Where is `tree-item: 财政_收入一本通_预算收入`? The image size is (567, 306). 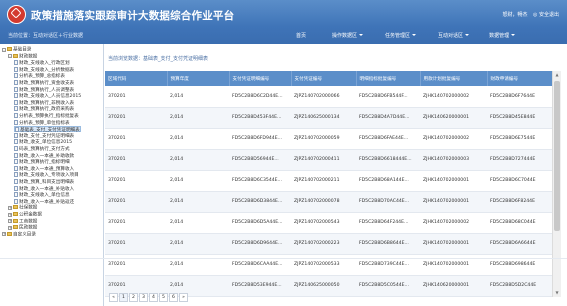
tree-item: 财政_收入一本通_预算收入 is located at coordinates (44, 168).